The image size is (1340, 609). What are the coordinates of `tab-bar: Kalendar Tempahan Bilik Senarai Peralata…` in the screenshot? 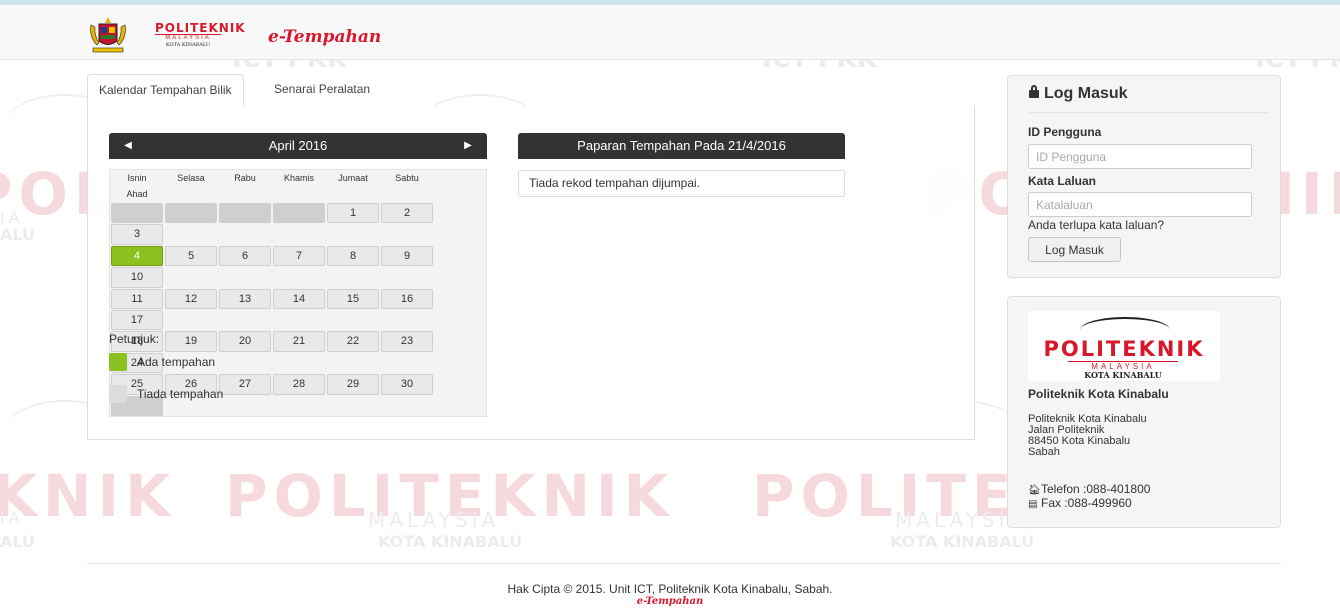 It's located at (531, 90).